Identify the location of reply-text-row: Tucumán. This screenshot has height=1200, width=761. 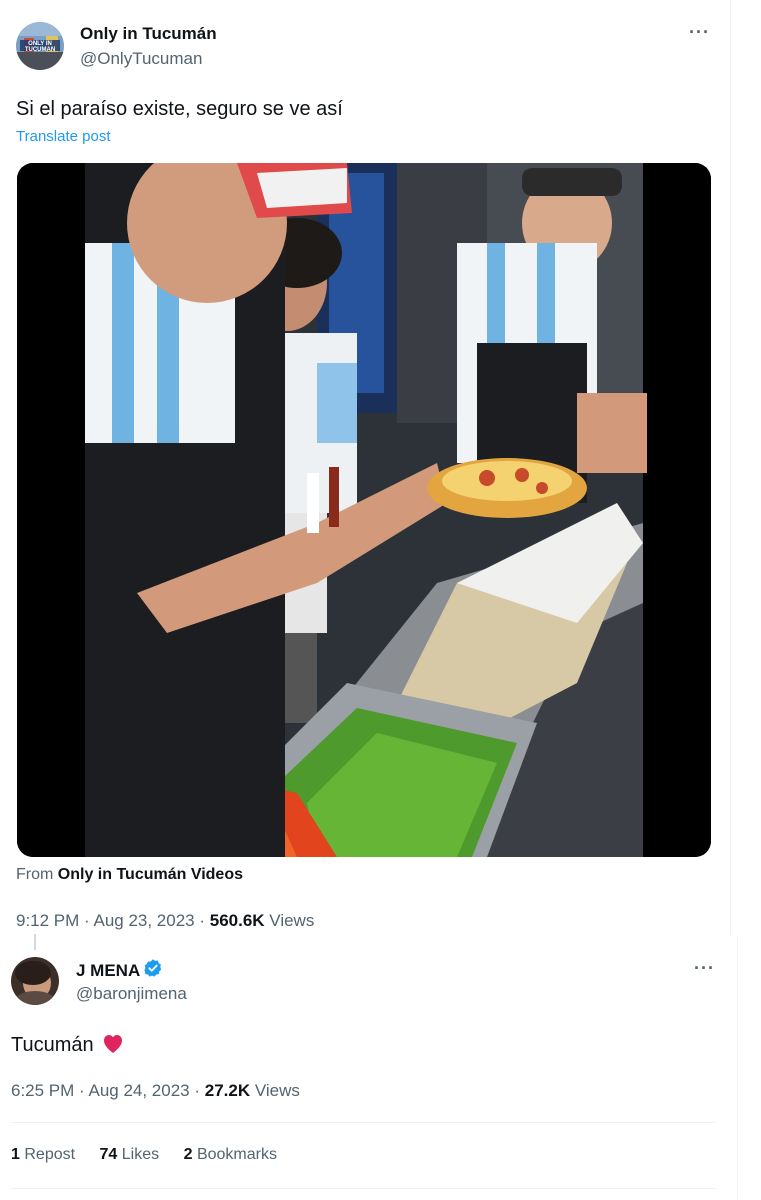
(68, 1044).